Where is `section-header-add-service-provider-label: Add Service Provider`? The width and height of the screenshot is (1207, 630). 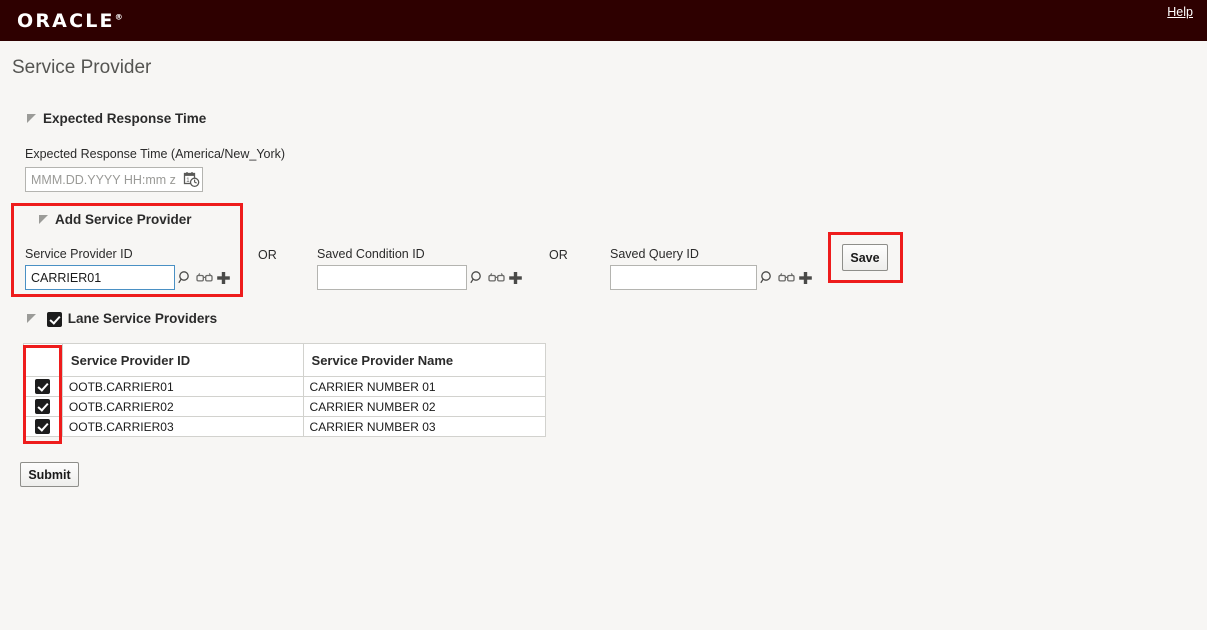
section-header-add-service-provider-label: Add Service Provider is located at coordinates (123, 219).